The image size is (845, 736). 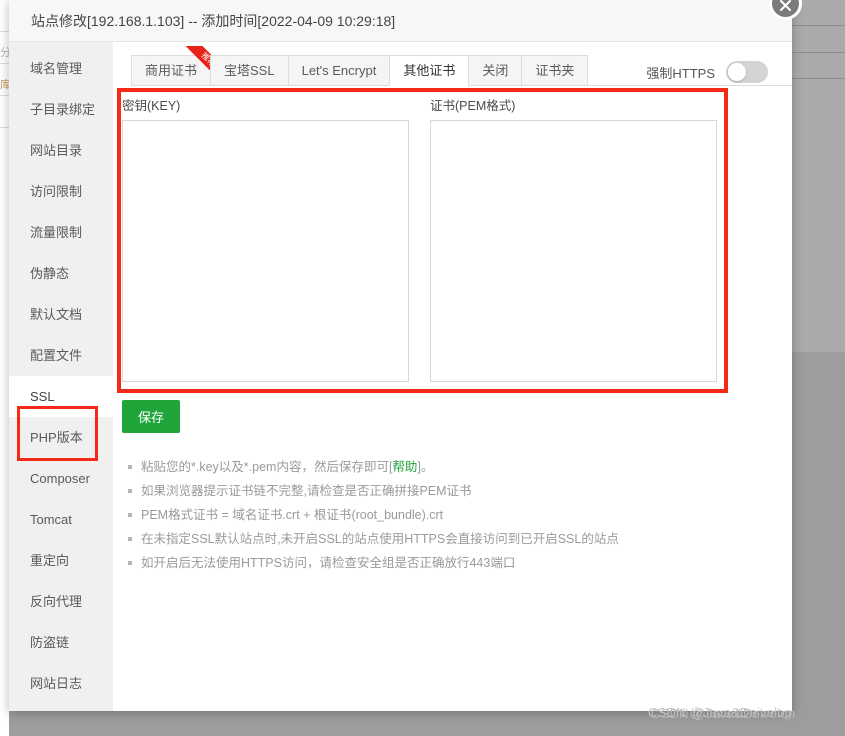 What do you see at coordinates (61, 191) in the screenshot?
I see `sidebar-item-access-limit: 访问限制` at bounding box center [61, 191].